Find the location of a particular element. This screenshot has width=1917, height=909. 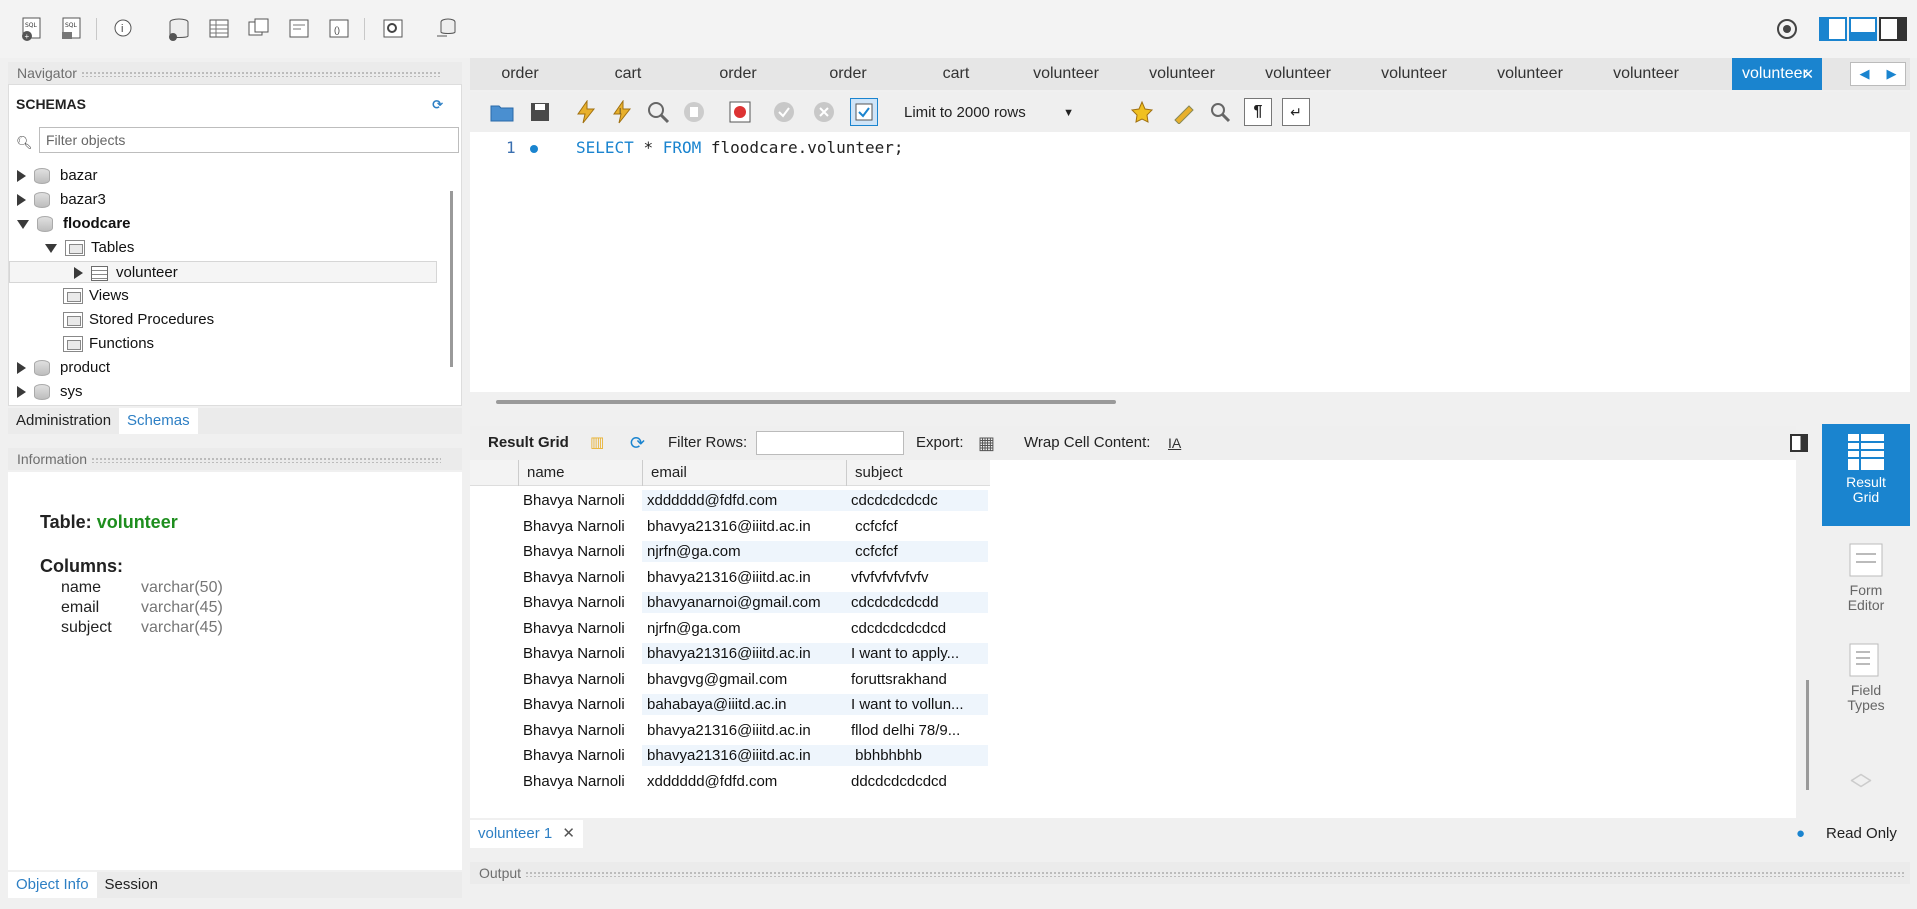

open-sql-script-icon: SQL is located at coordinates (73, 29).